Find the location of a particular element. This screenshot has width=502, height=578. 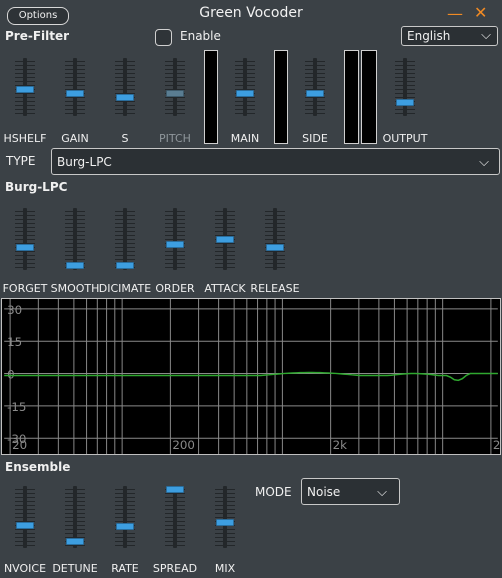

type-label: TYPE is located at coordinates (21, 161).